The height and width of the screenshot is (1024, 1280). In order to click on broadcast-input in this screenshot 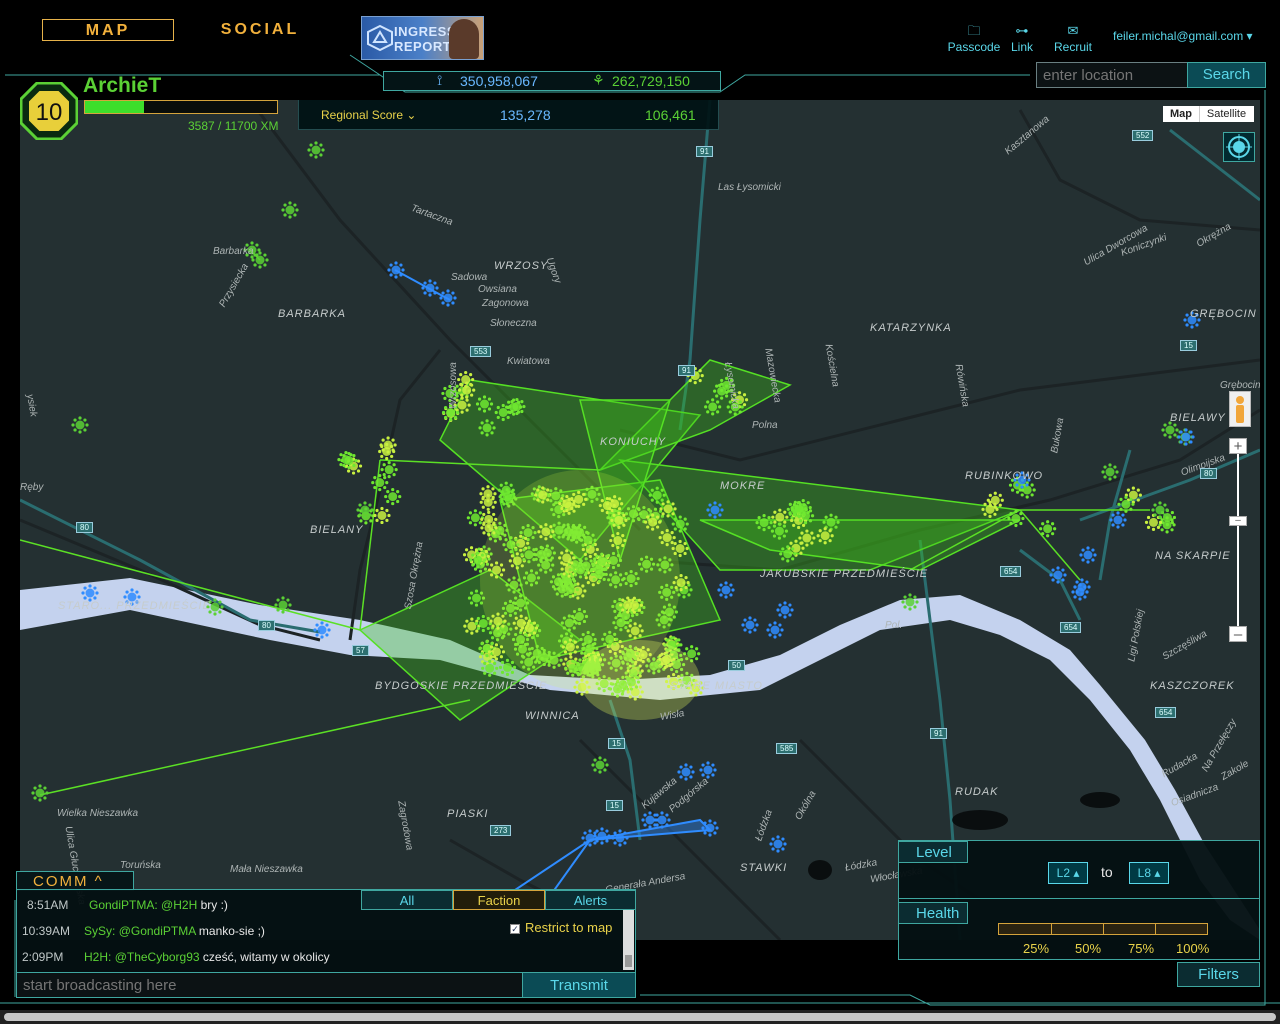, I will do `click(269, 985)`.